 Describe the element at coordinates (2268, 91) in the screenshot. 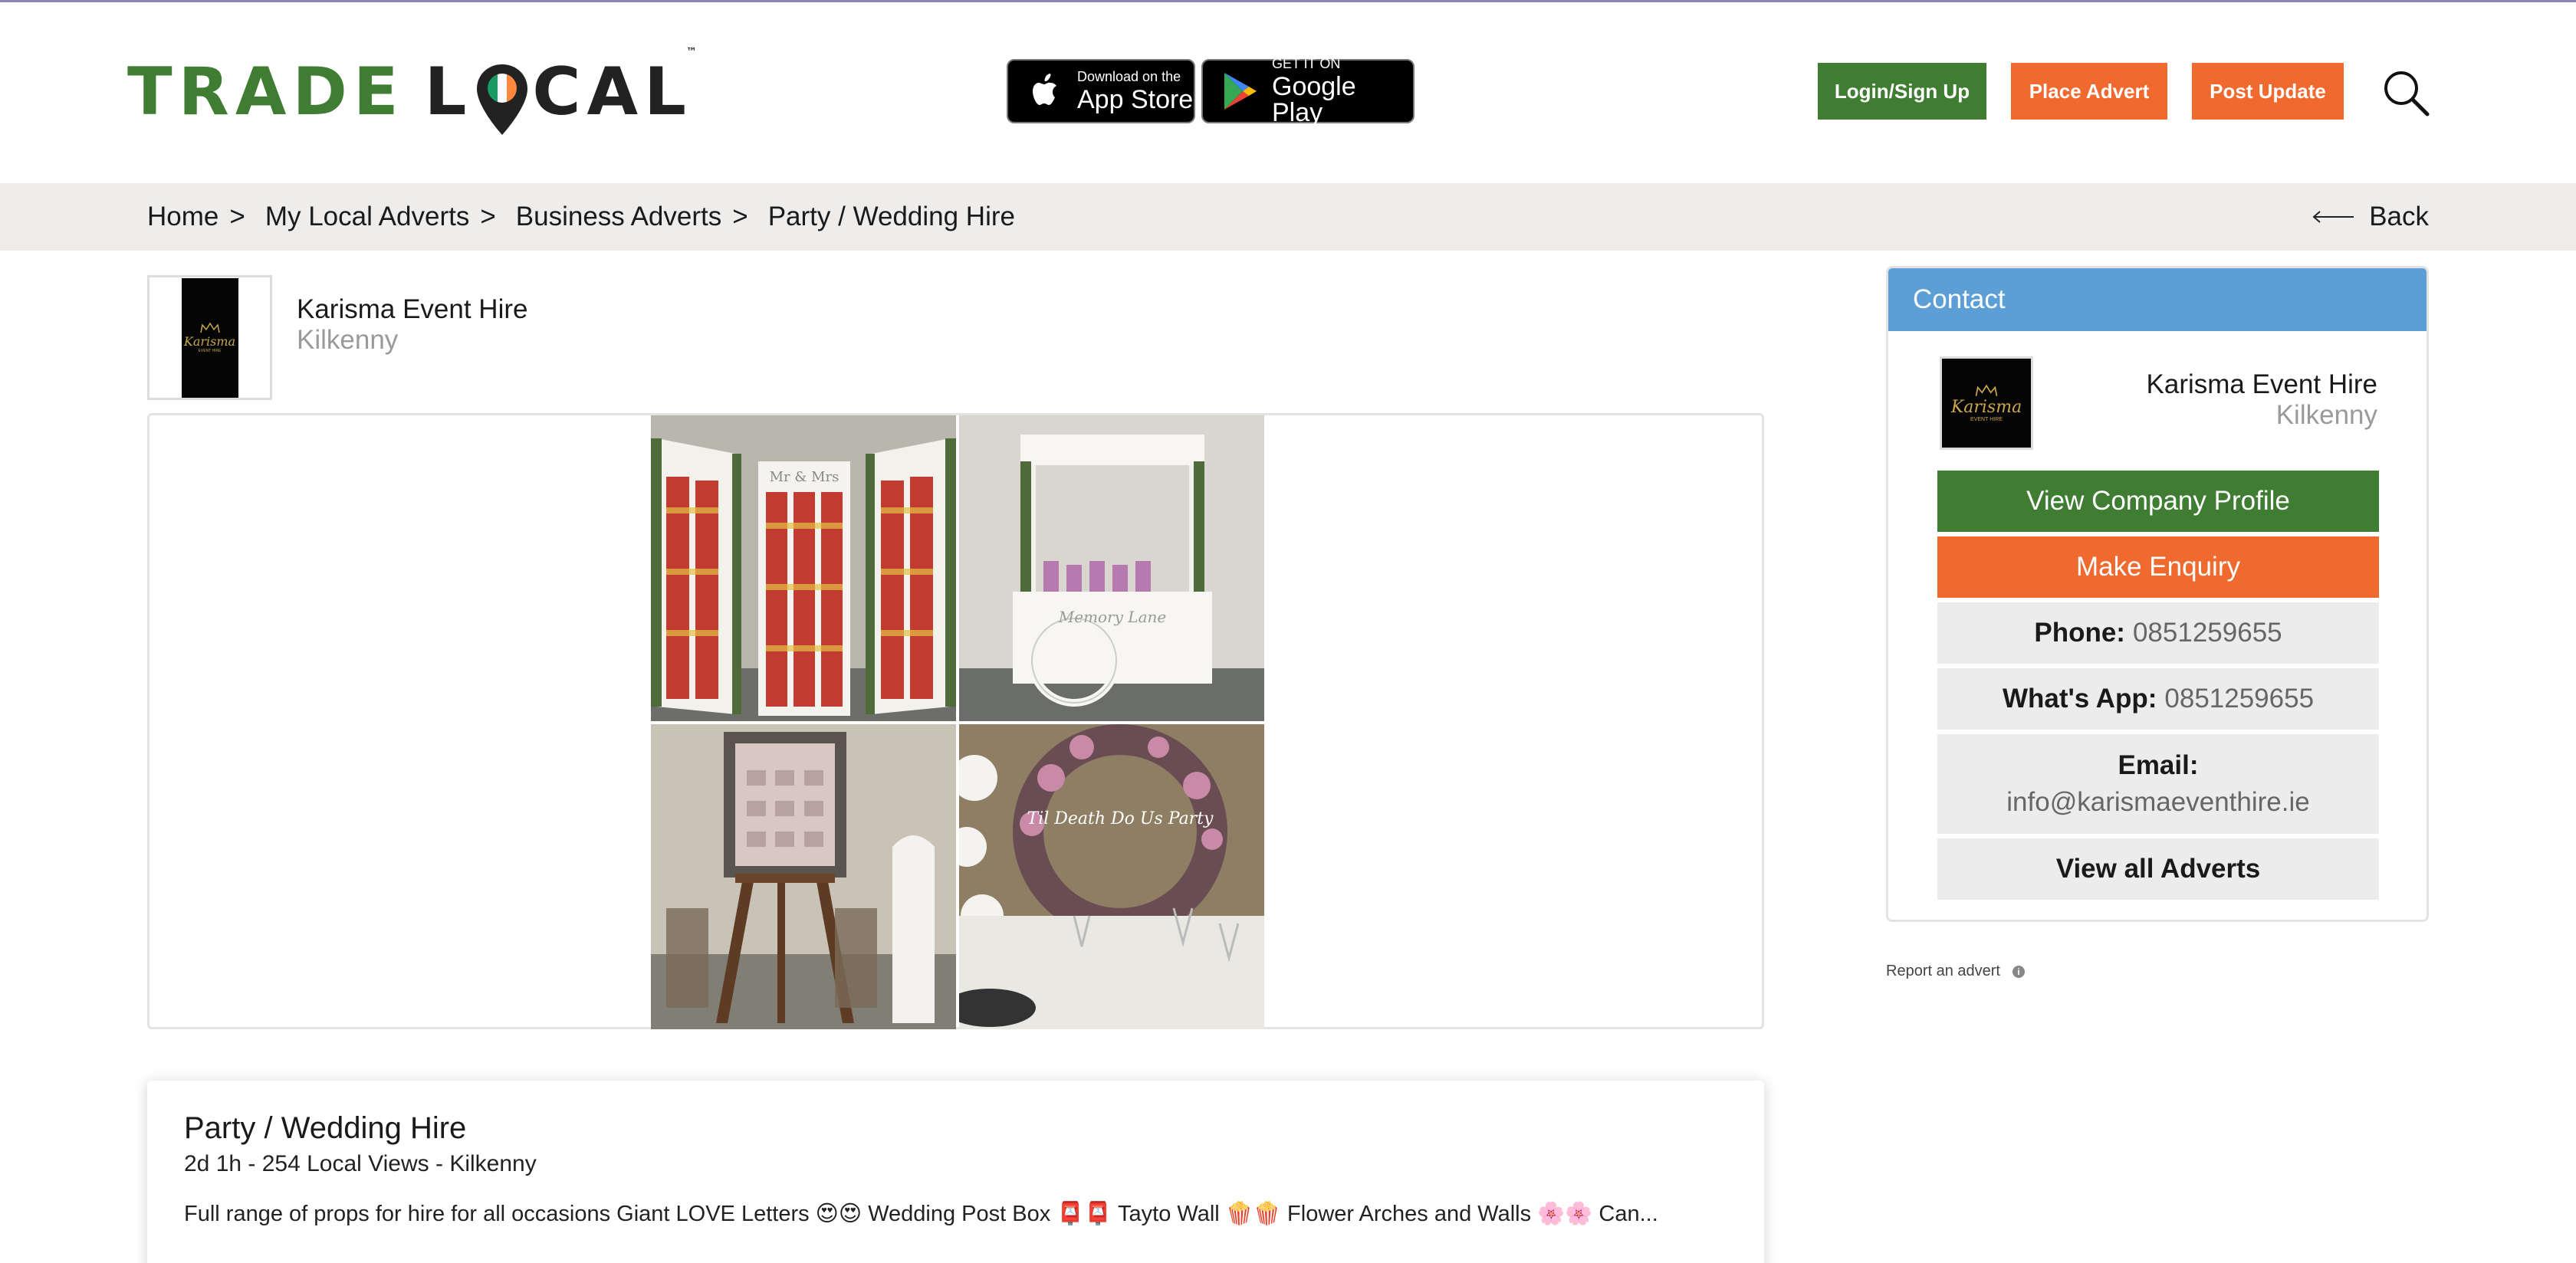

I see `post-update-button: Post Update` at that location.